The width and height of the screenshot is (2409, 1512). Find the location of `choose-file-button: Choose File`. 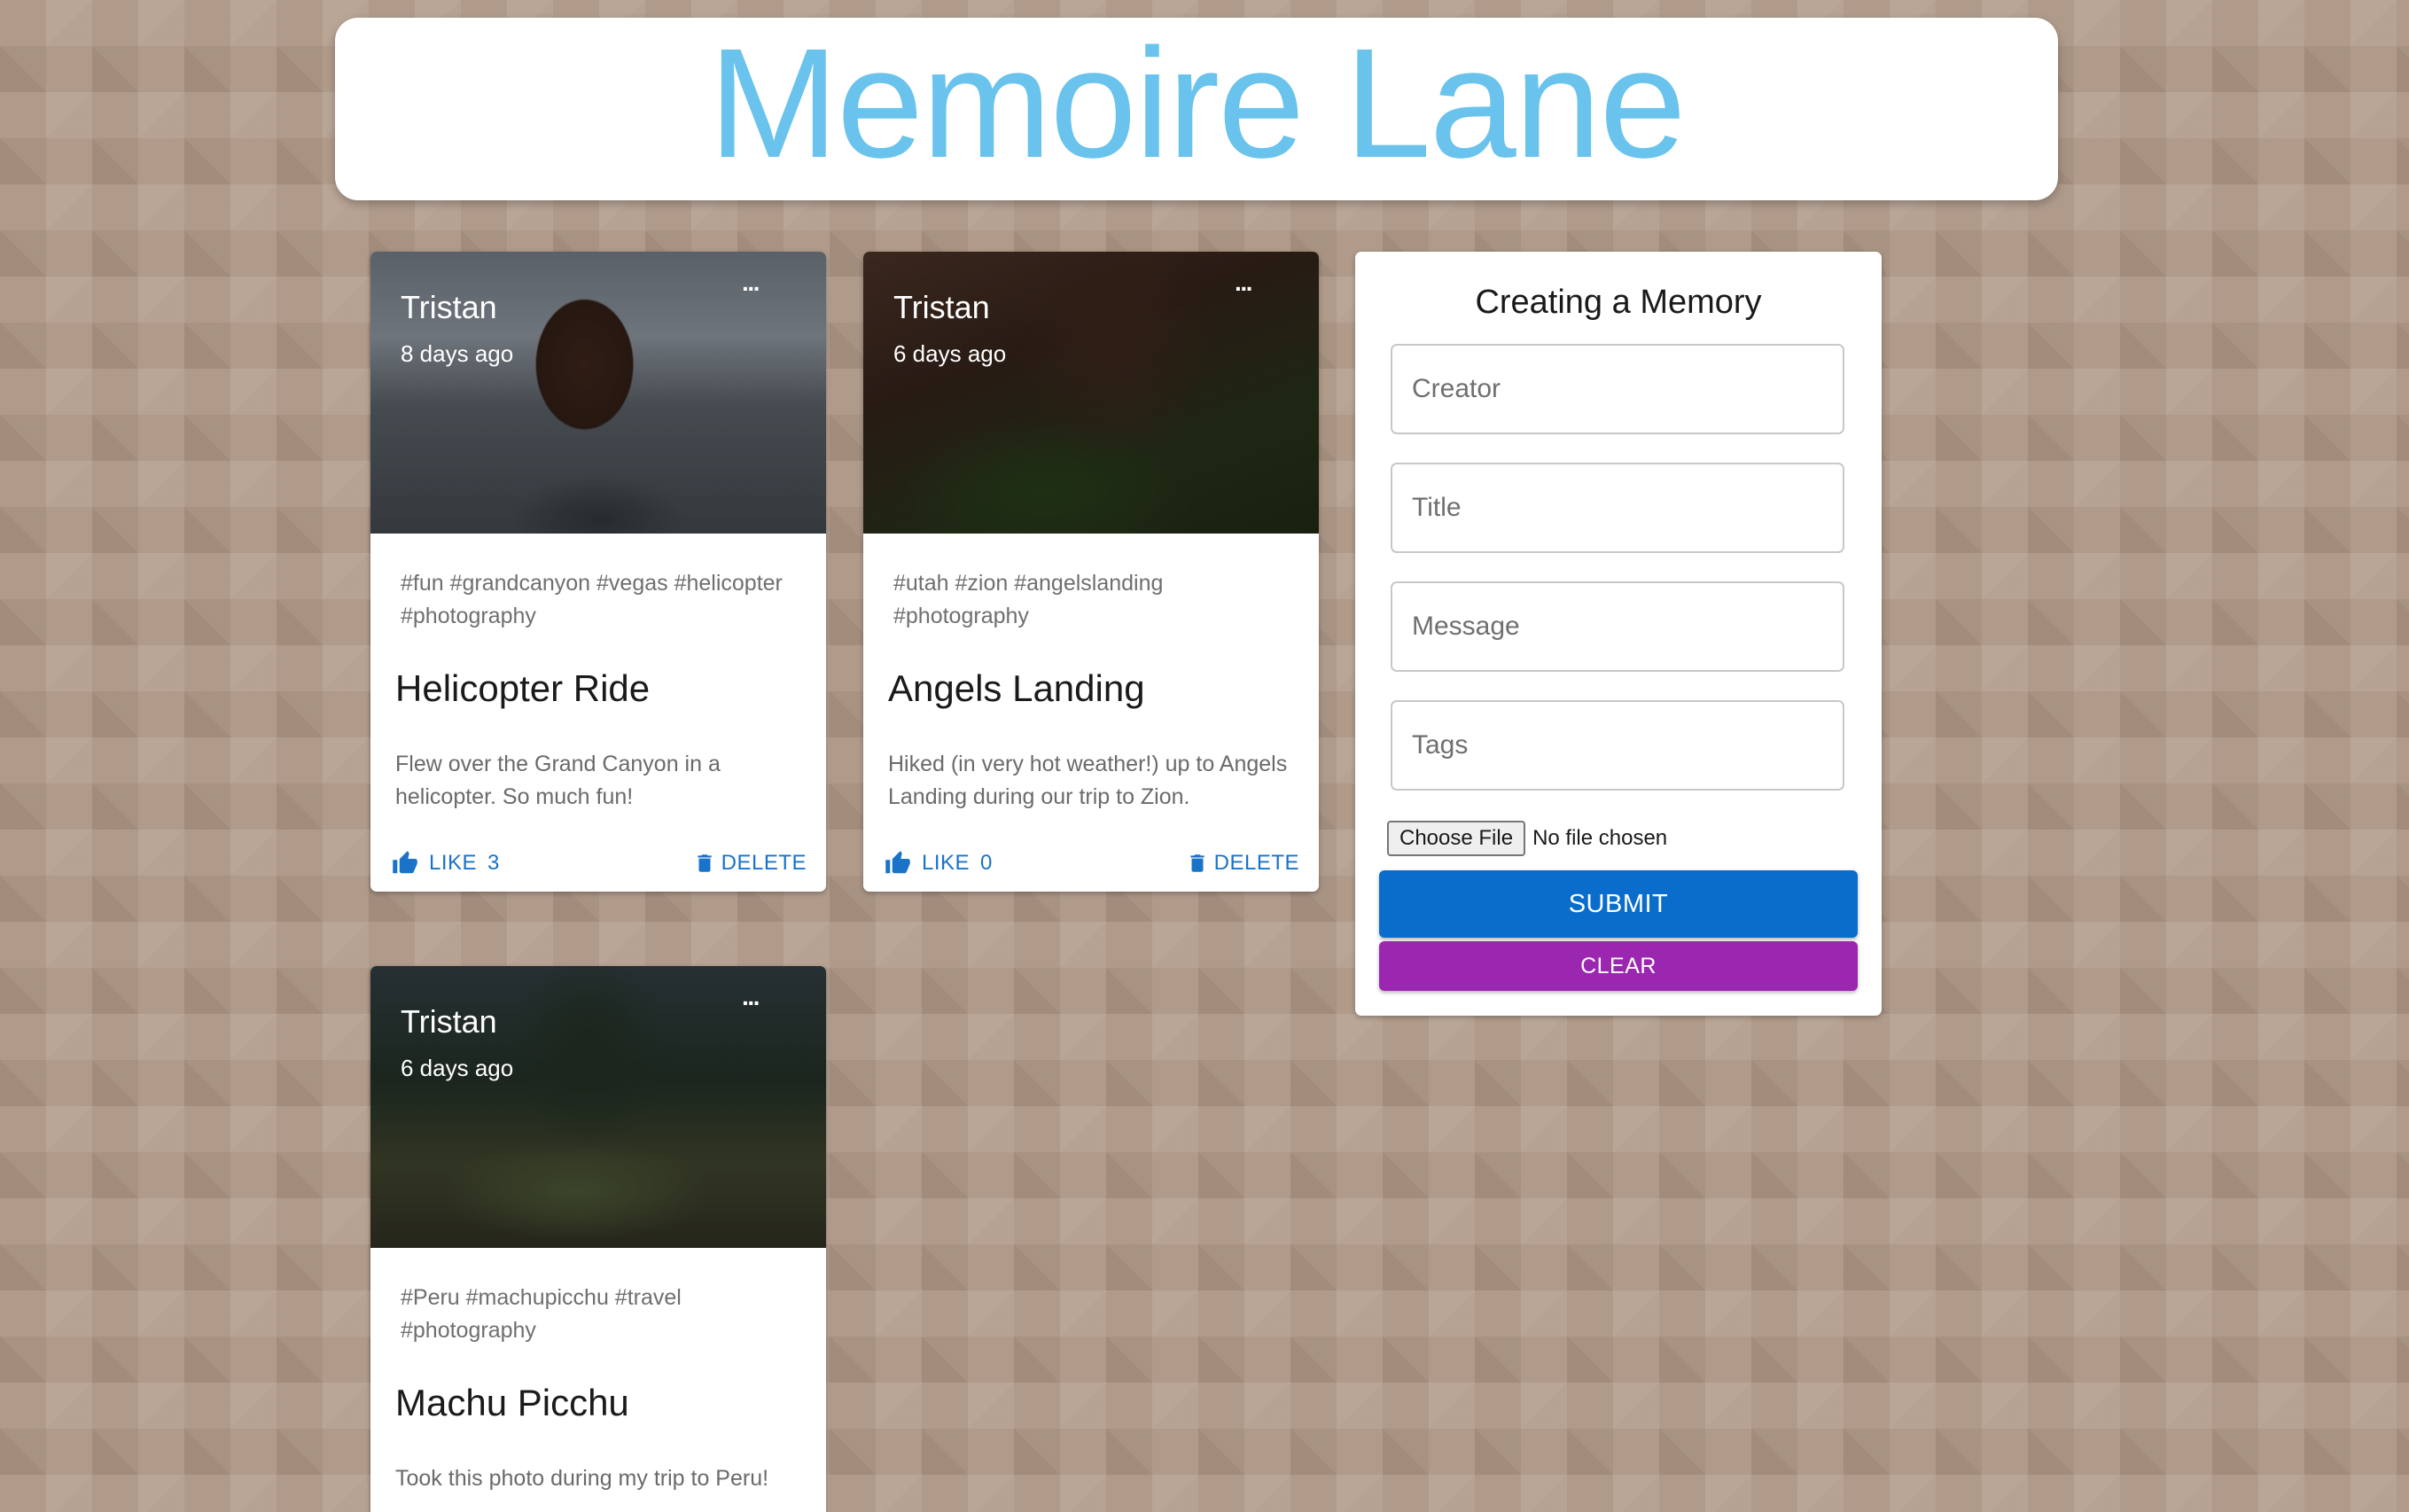

choose-file-button: Choose File is located at coordinates (1456, 838).